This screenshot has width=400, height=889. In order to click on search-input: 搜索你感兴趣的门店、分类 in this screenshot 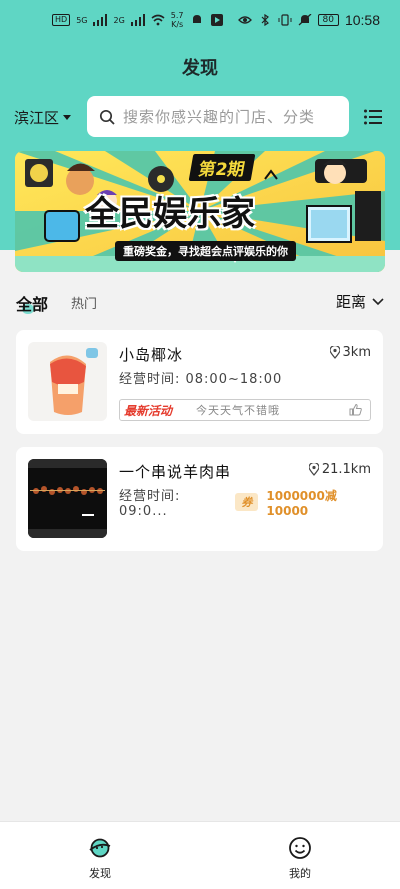, I will do `click(218, 116)`.